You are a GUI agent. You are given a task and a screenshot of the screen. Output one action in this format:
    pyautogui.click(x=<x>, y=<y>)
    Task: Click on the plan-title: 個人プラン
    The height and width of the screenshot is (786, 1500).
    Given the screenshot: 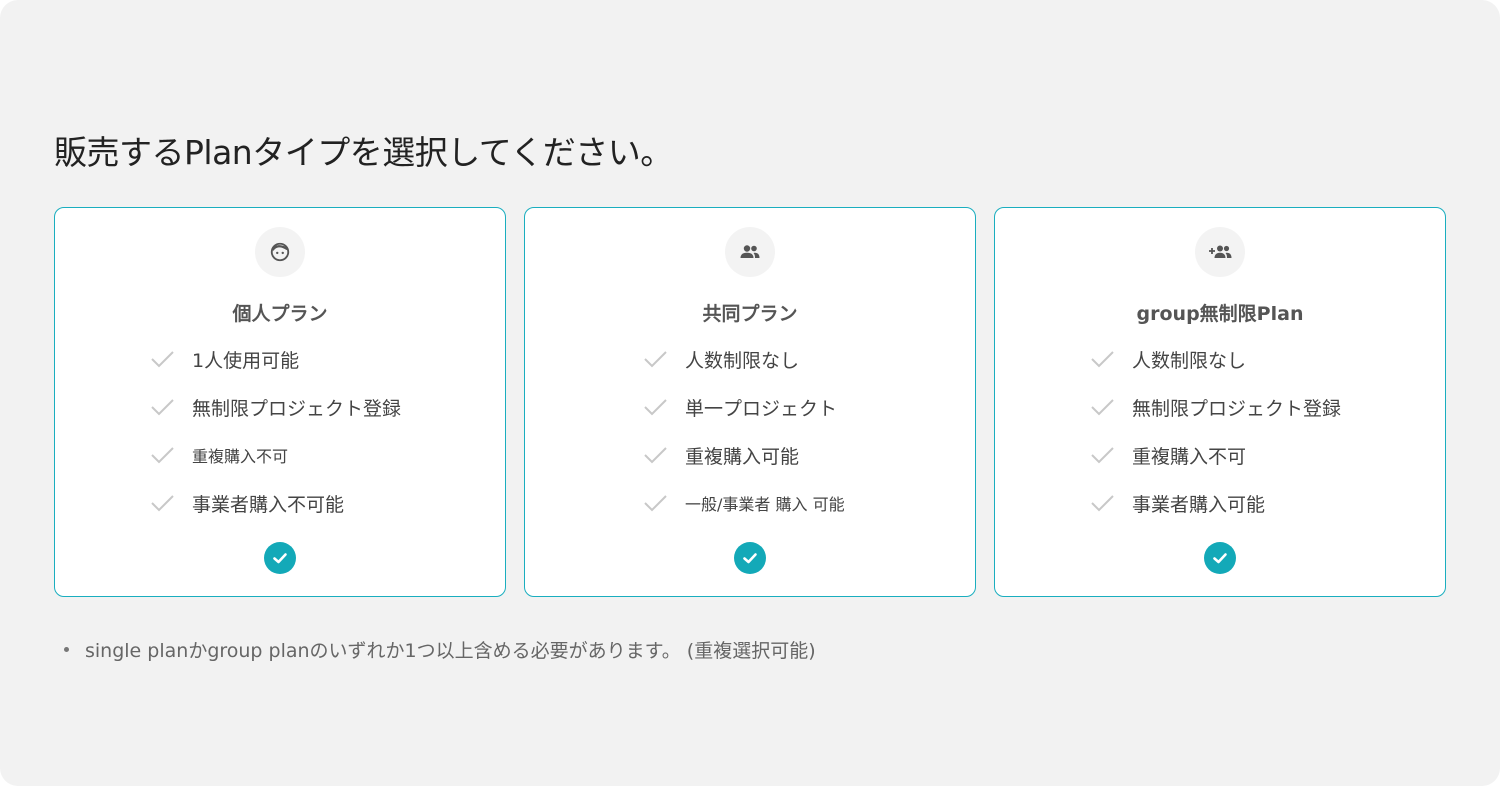 What is the action you would take?
    pyautogui.click(x=280, y=314)
    